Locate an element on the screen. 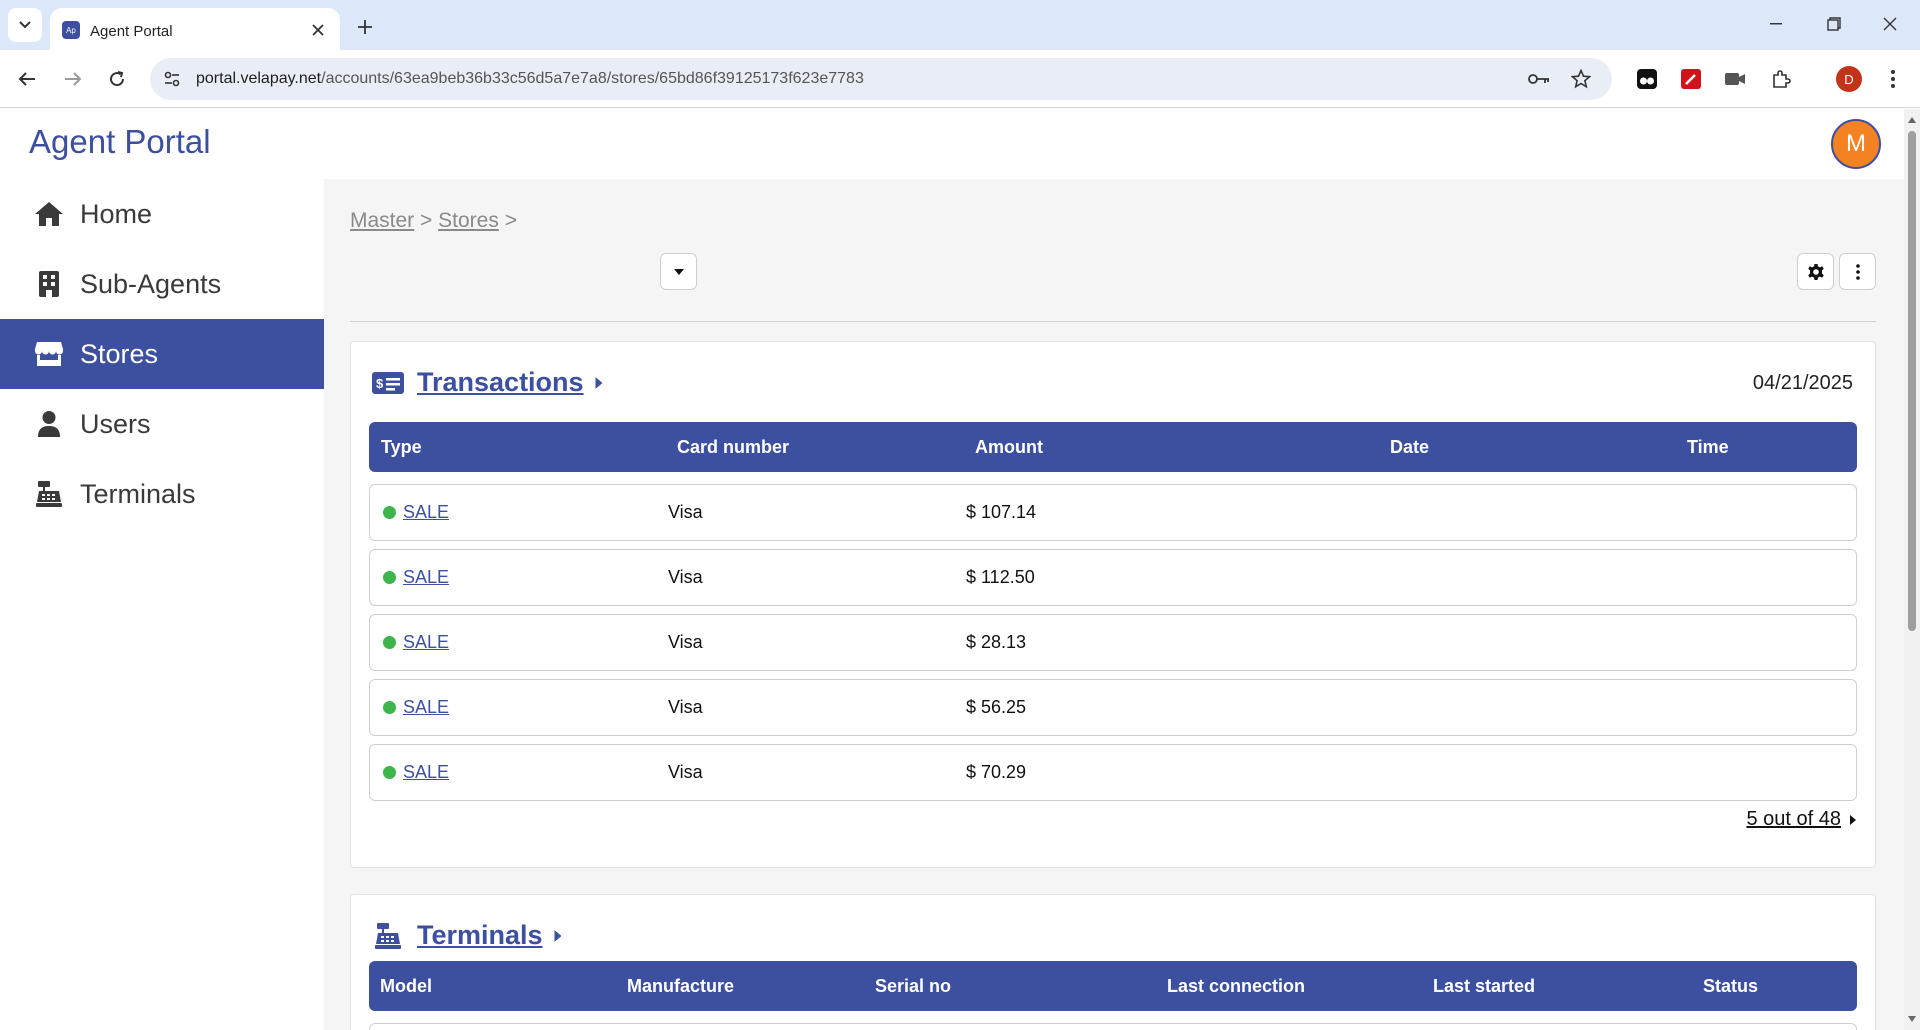 The image size is (1920, 1030). money-check-icon: $ is located at coordinates (388, 383).